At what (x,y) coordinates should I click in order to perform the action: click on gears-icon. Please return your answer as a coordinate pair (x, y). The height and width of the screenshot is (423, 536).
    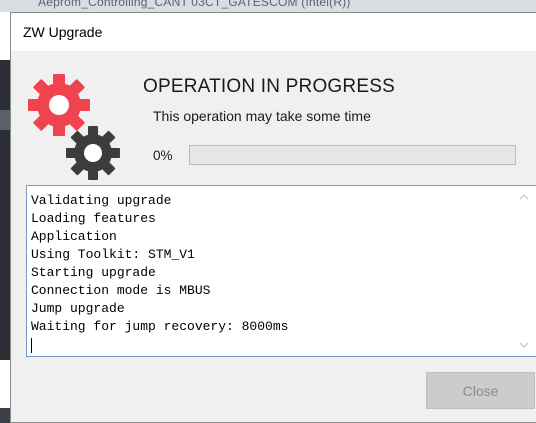
    Looking at the image, I should click on (74, 127).